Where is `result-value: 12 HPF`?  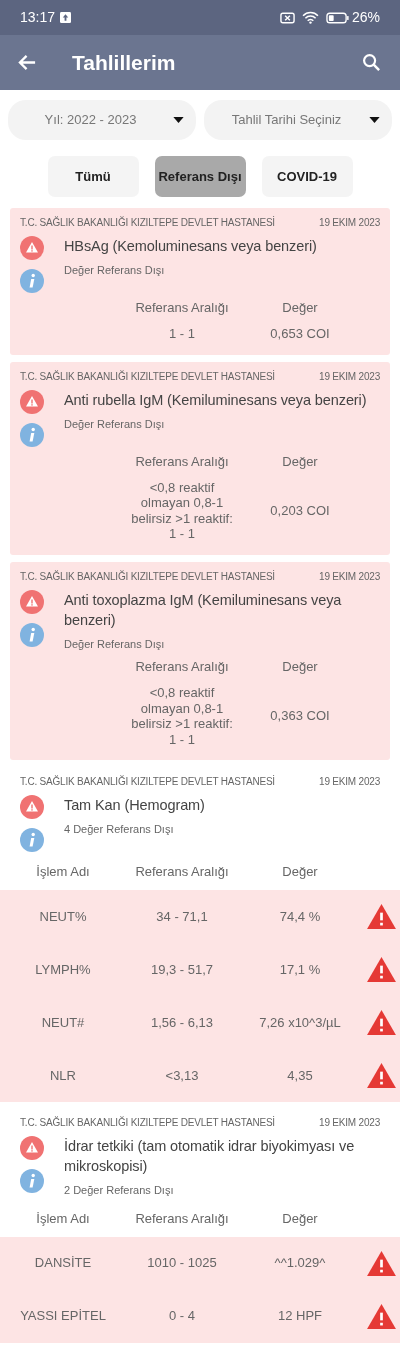 result-value: 12 HPF is located at coordinates (300, 1316).